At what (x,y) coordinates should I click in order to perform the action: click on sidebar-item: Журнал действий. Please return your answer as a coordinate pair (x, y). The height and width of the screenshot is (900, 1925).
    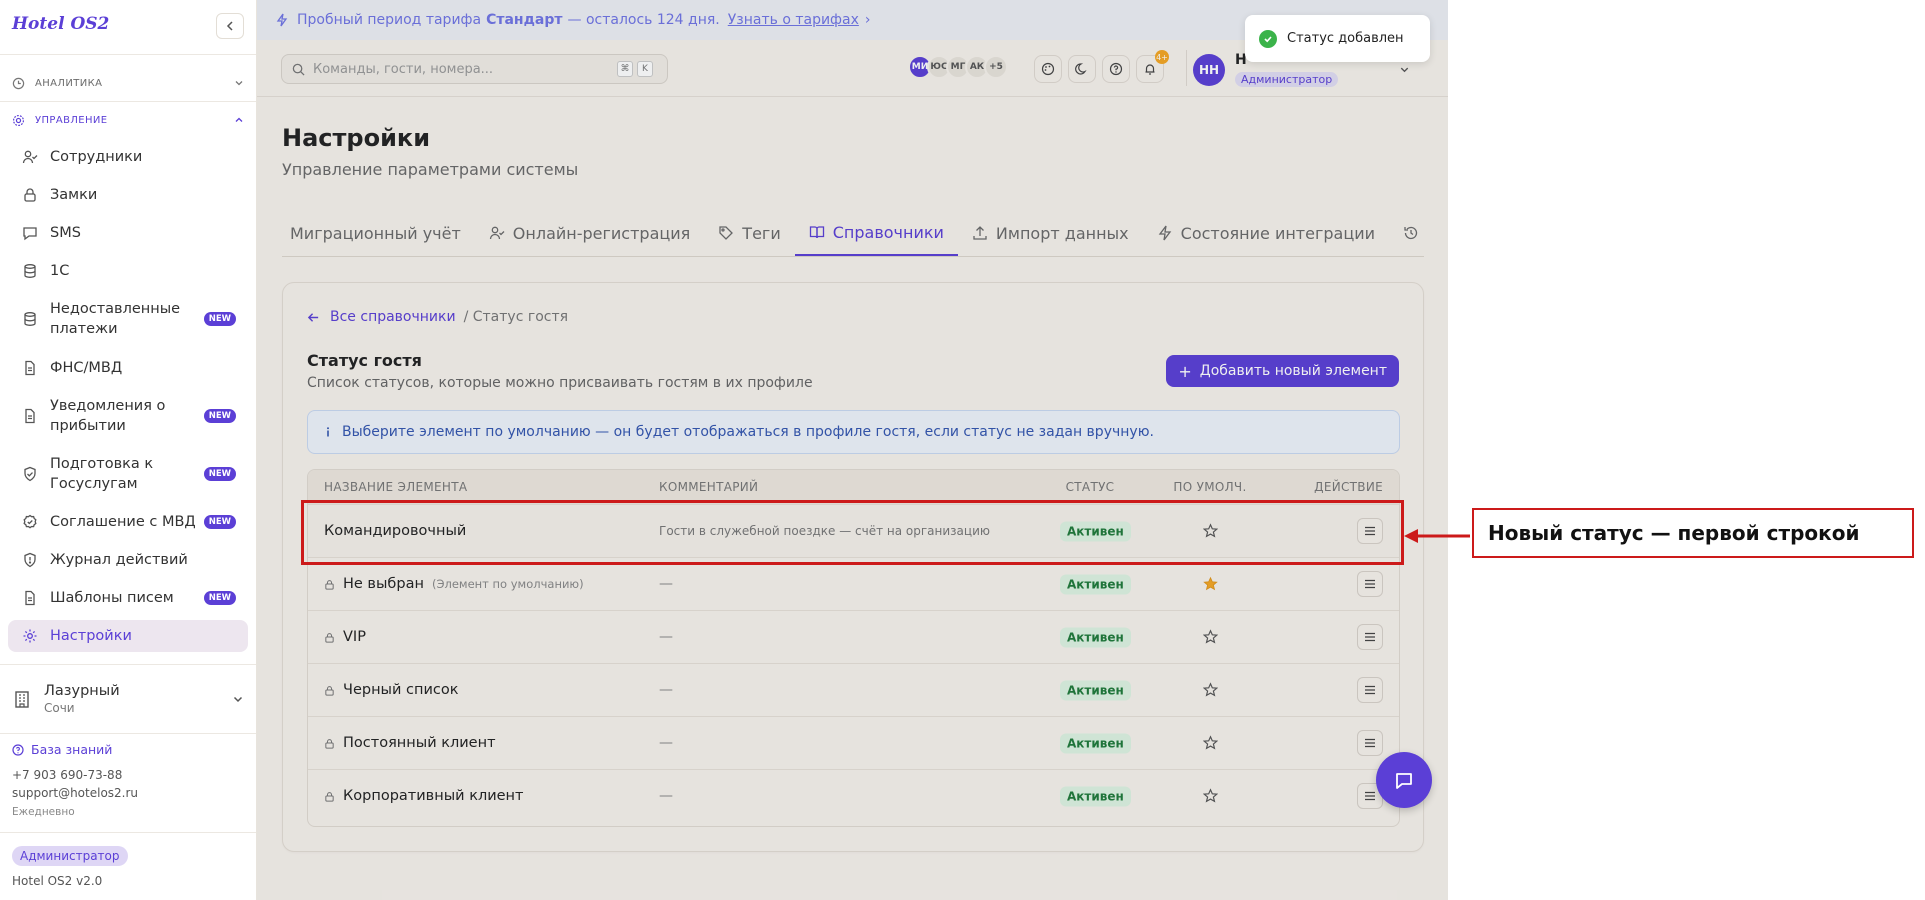
    Looking at the image, I should click on (128, 560).